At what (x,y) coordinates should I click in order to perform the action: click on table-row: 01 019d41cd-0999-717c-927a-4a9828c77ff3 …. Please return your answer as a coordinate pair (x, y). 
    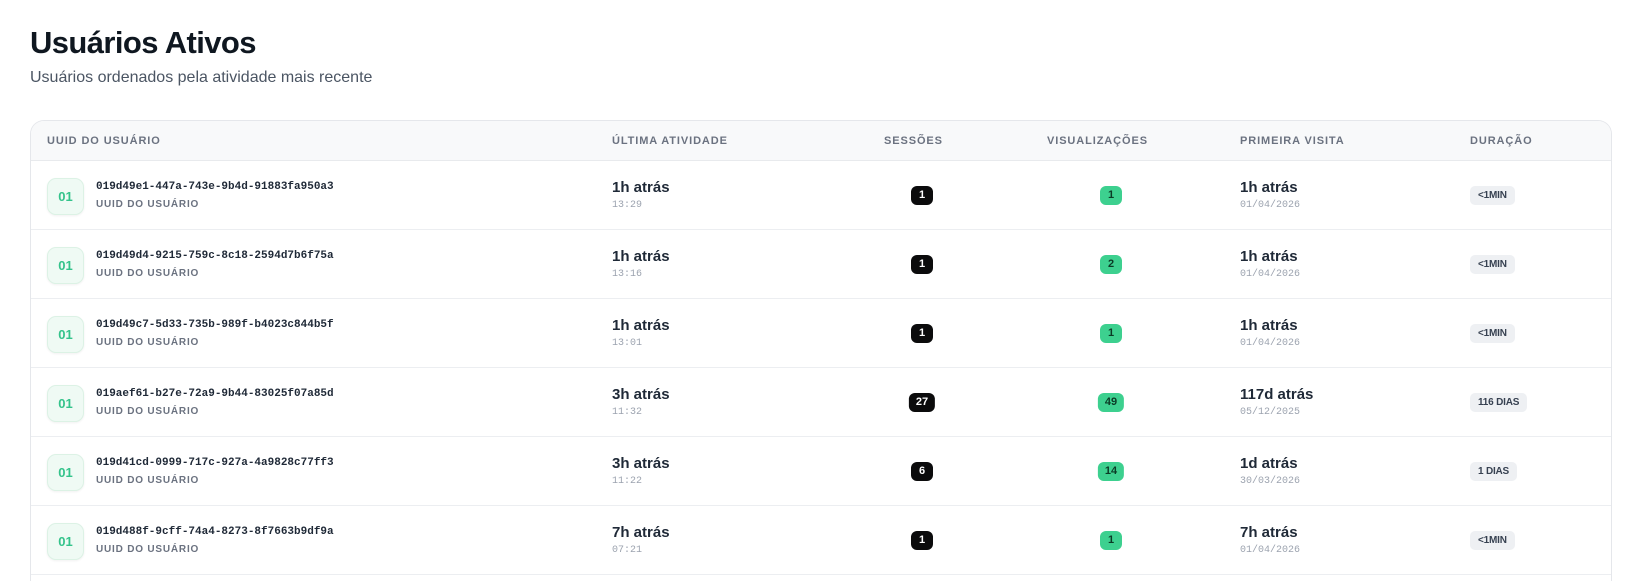
    Looking at the image, I should click on (821, 471).